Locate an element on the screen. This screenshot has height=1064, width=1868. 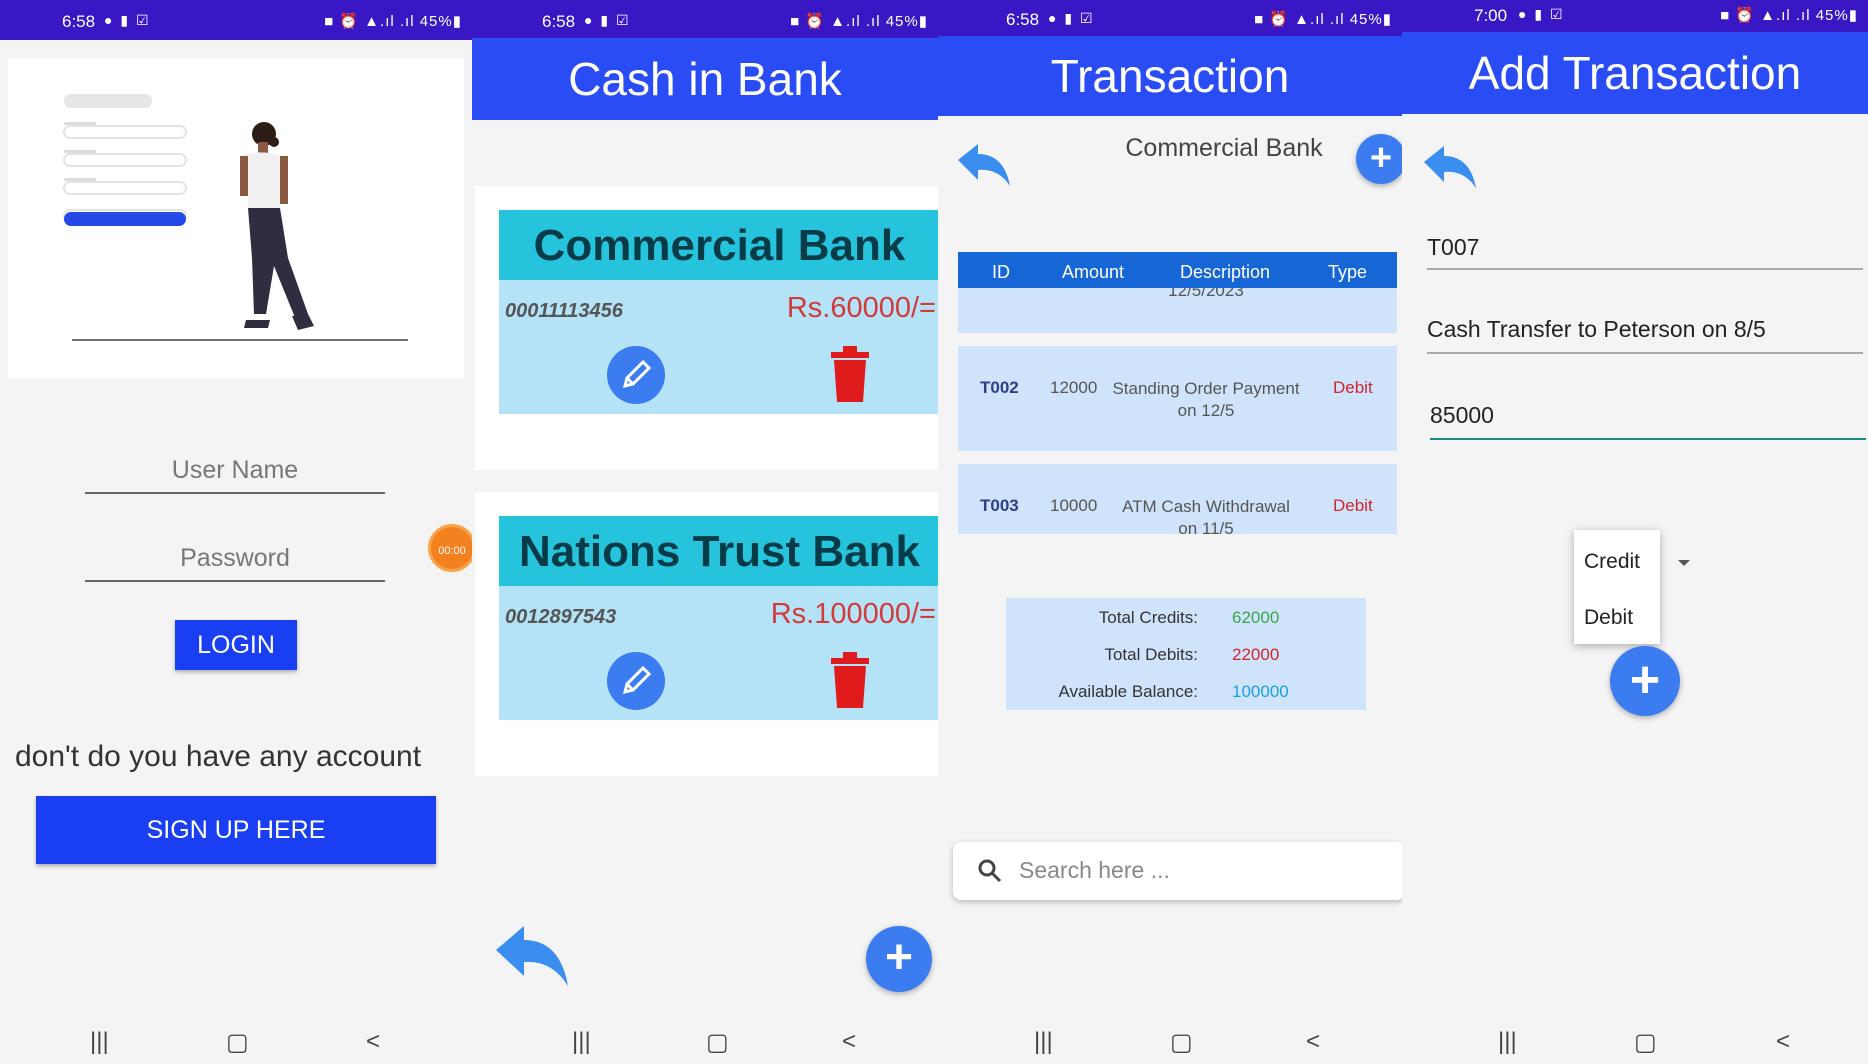
transaction-id-field: T007 is located at coordinates (1645, 252).